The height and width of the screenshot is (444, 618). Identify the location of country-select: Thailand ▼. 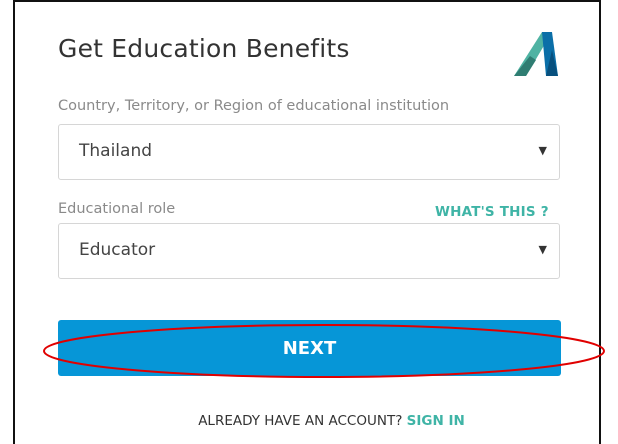
(309, 152).